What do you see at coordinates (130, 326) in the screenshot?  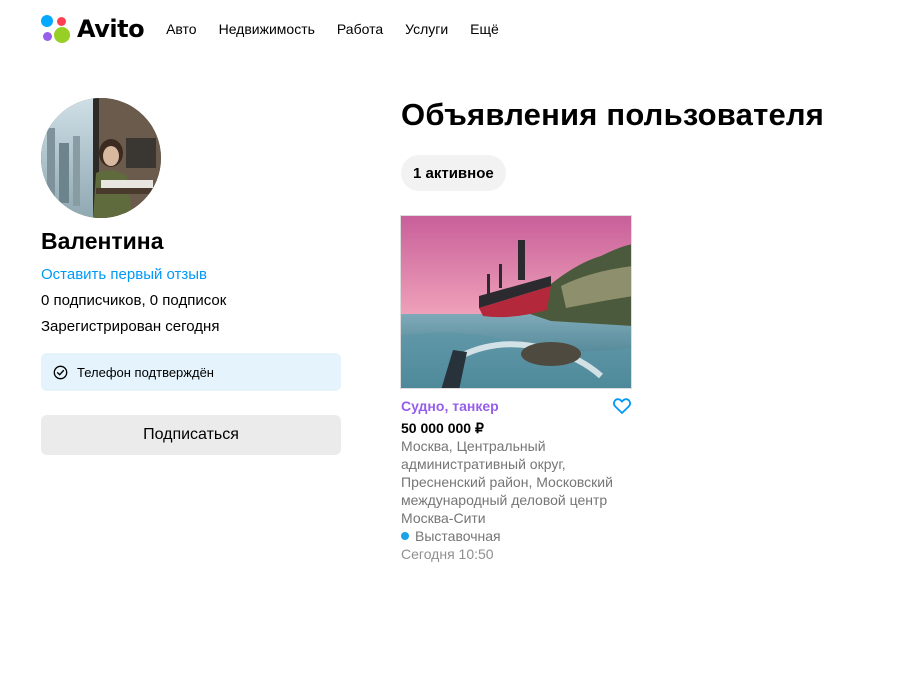 I see `registration-info: Зарегистрирован сегодня` at bounding box center [130, 326].